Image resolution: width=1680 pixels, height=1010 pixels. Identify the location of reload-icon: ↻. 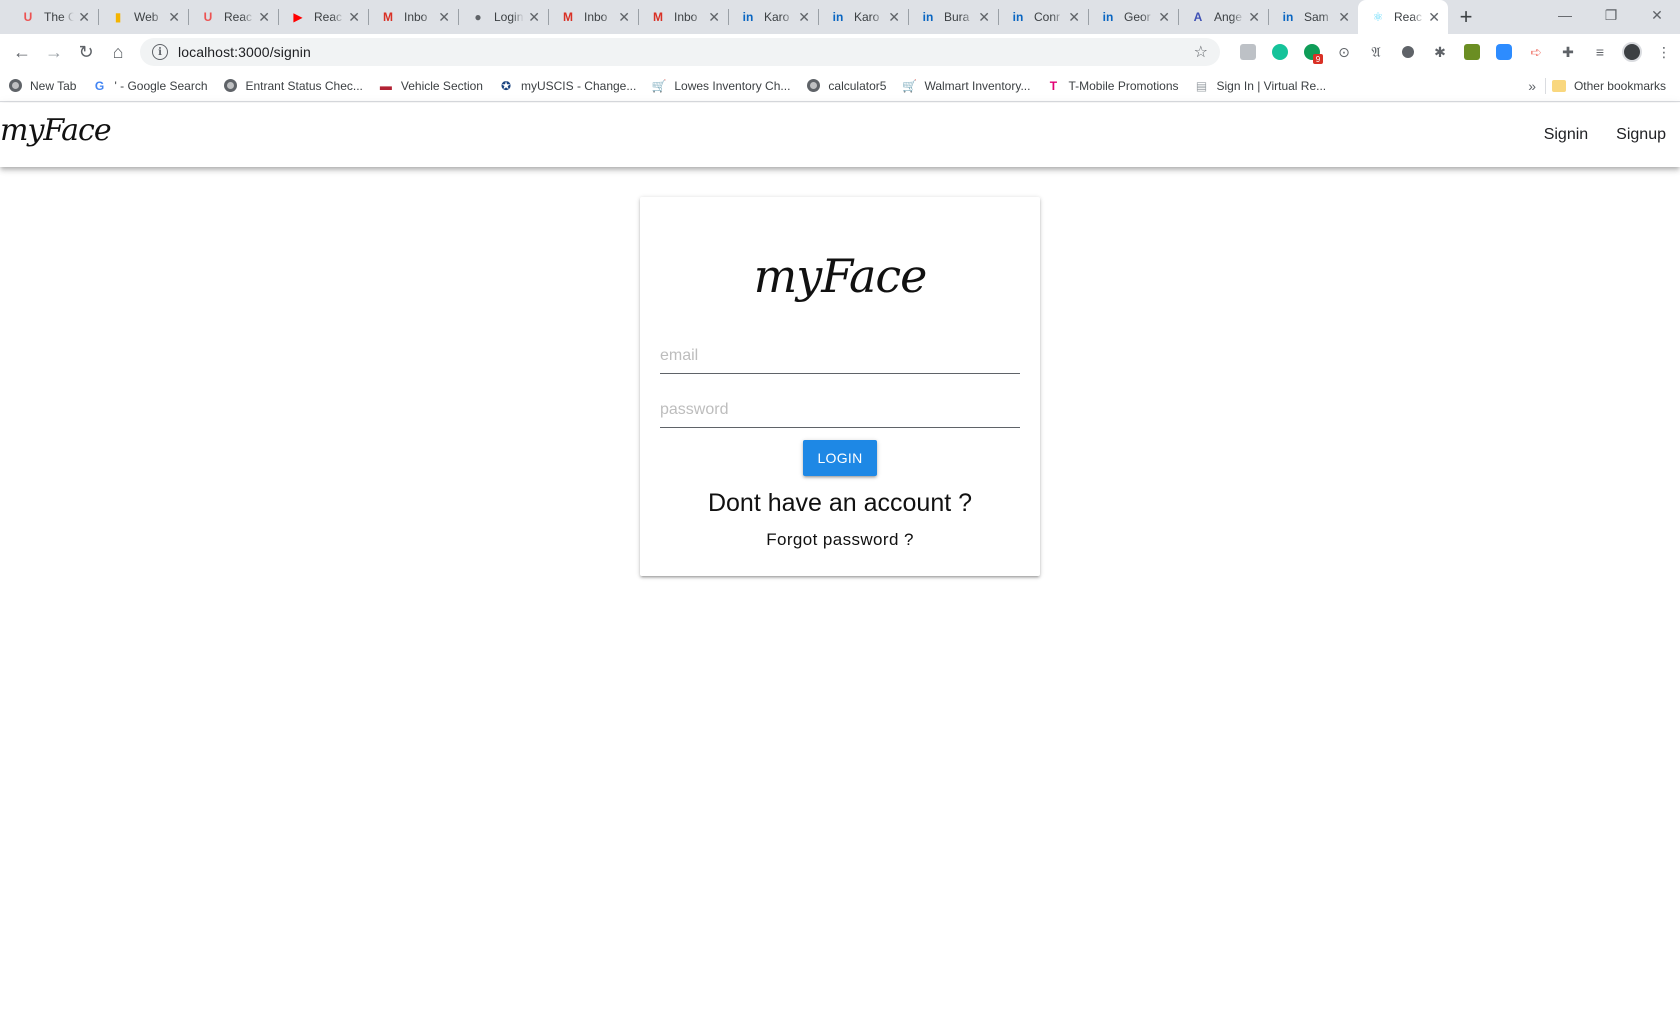
(86, 52).